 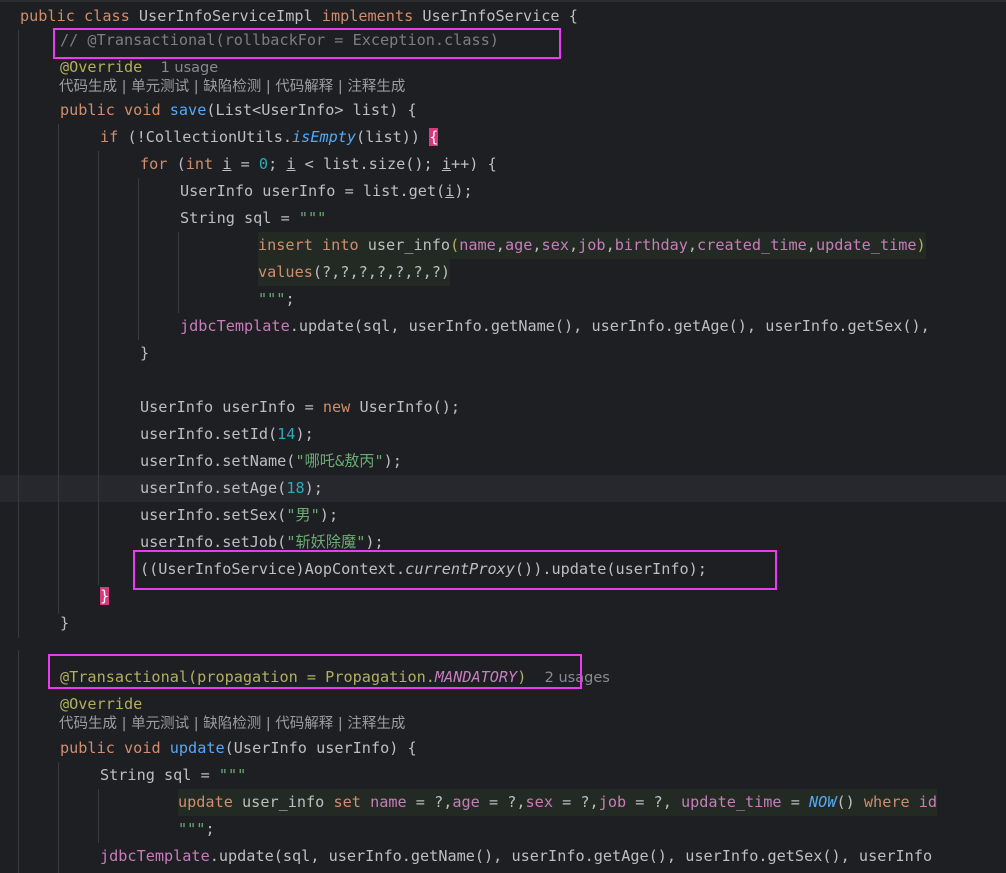 What do you see at coordinates (320, 748) in the screenshot?
I see `method-params: (UserInfo userInfo) {` at bounding box center [320, 748].